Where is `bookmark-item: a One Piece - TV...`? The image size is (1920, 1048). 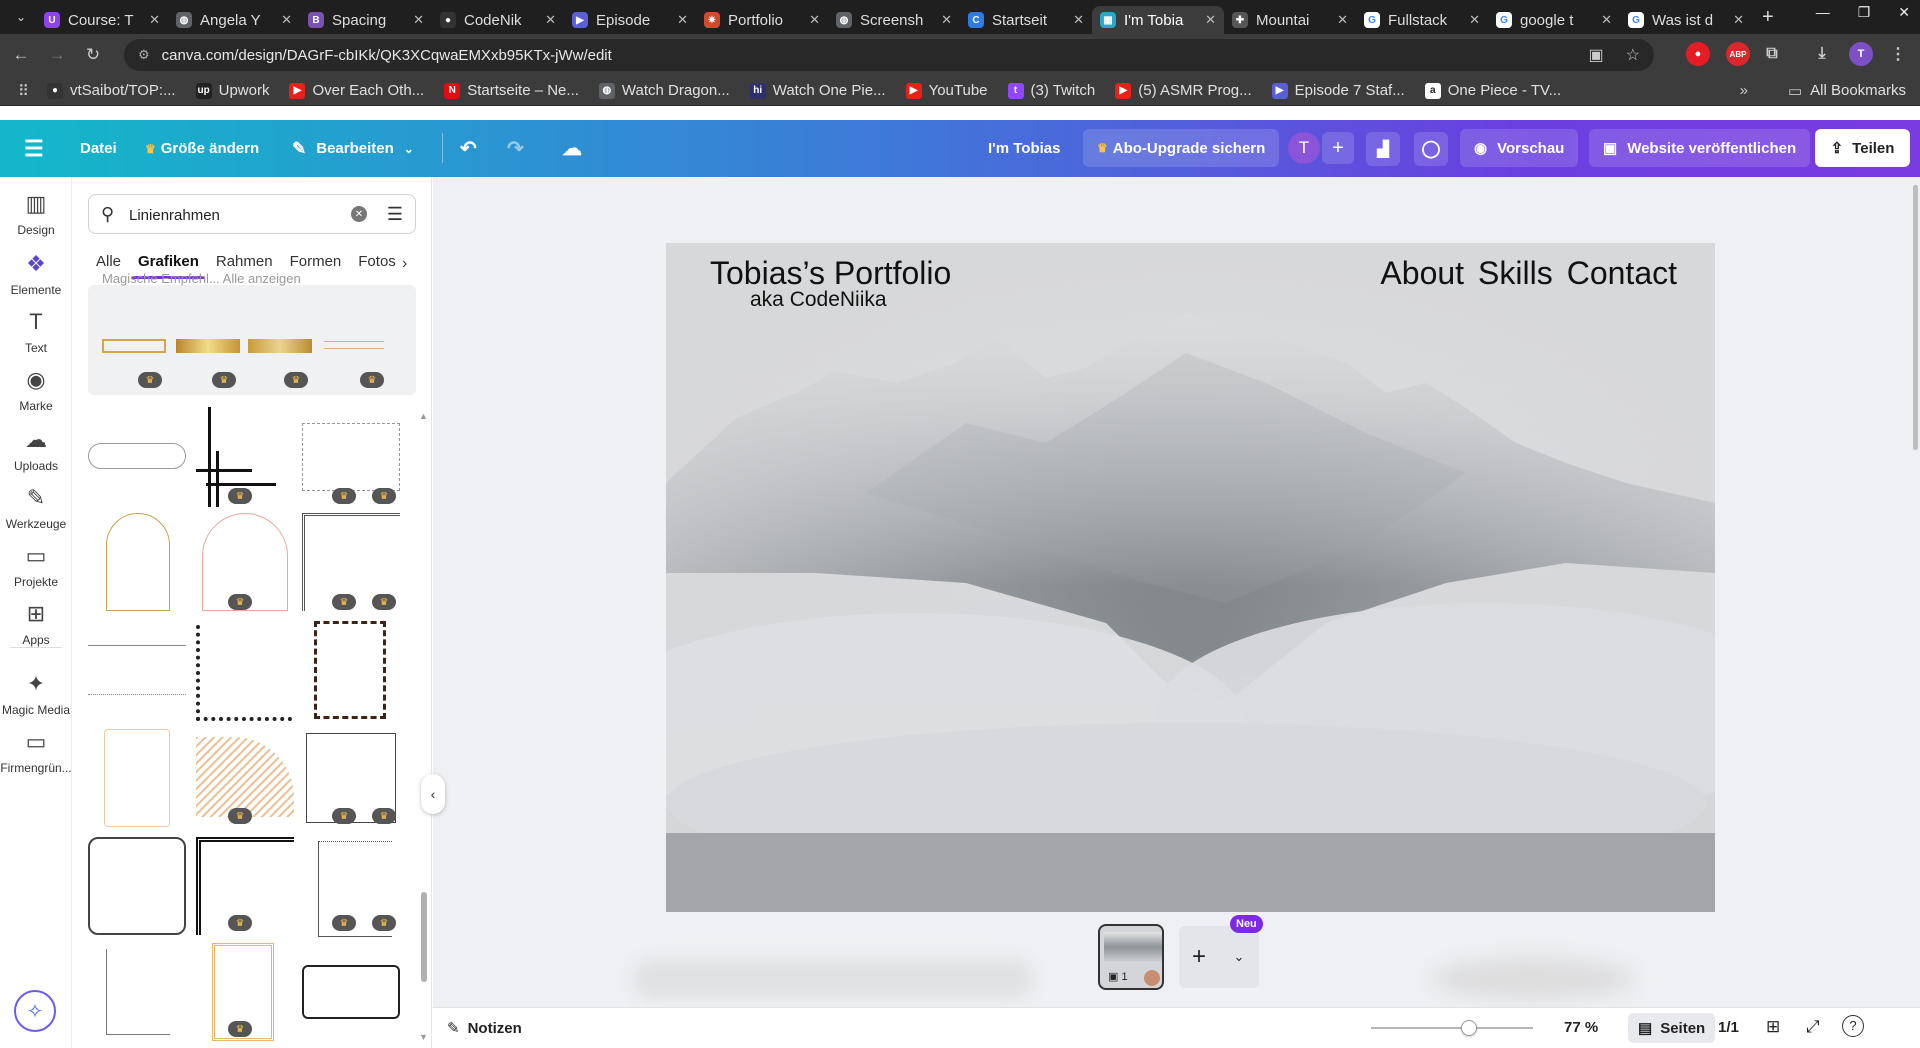 bookmark-item: a One Piece - TV... is located at coordinates (1492, 90).